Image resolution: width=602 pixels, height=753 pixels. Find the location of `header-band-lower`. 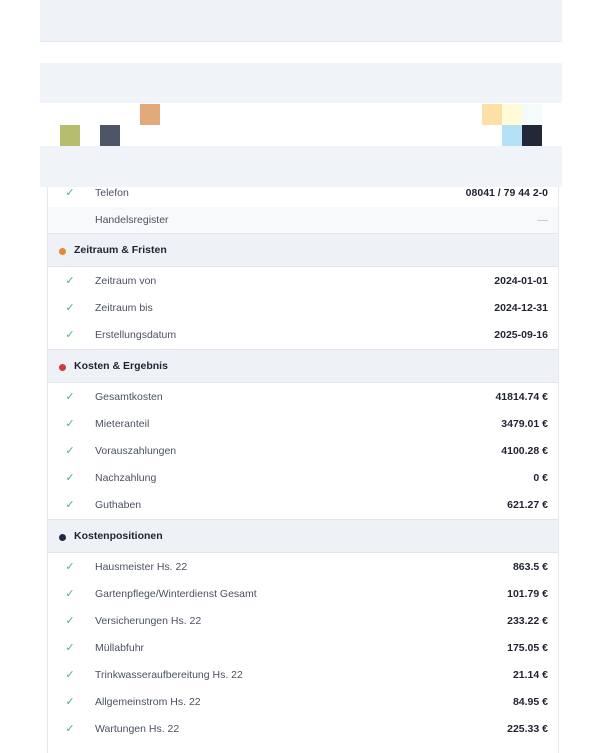

header-band-lower is located at coordinates (301, 166).